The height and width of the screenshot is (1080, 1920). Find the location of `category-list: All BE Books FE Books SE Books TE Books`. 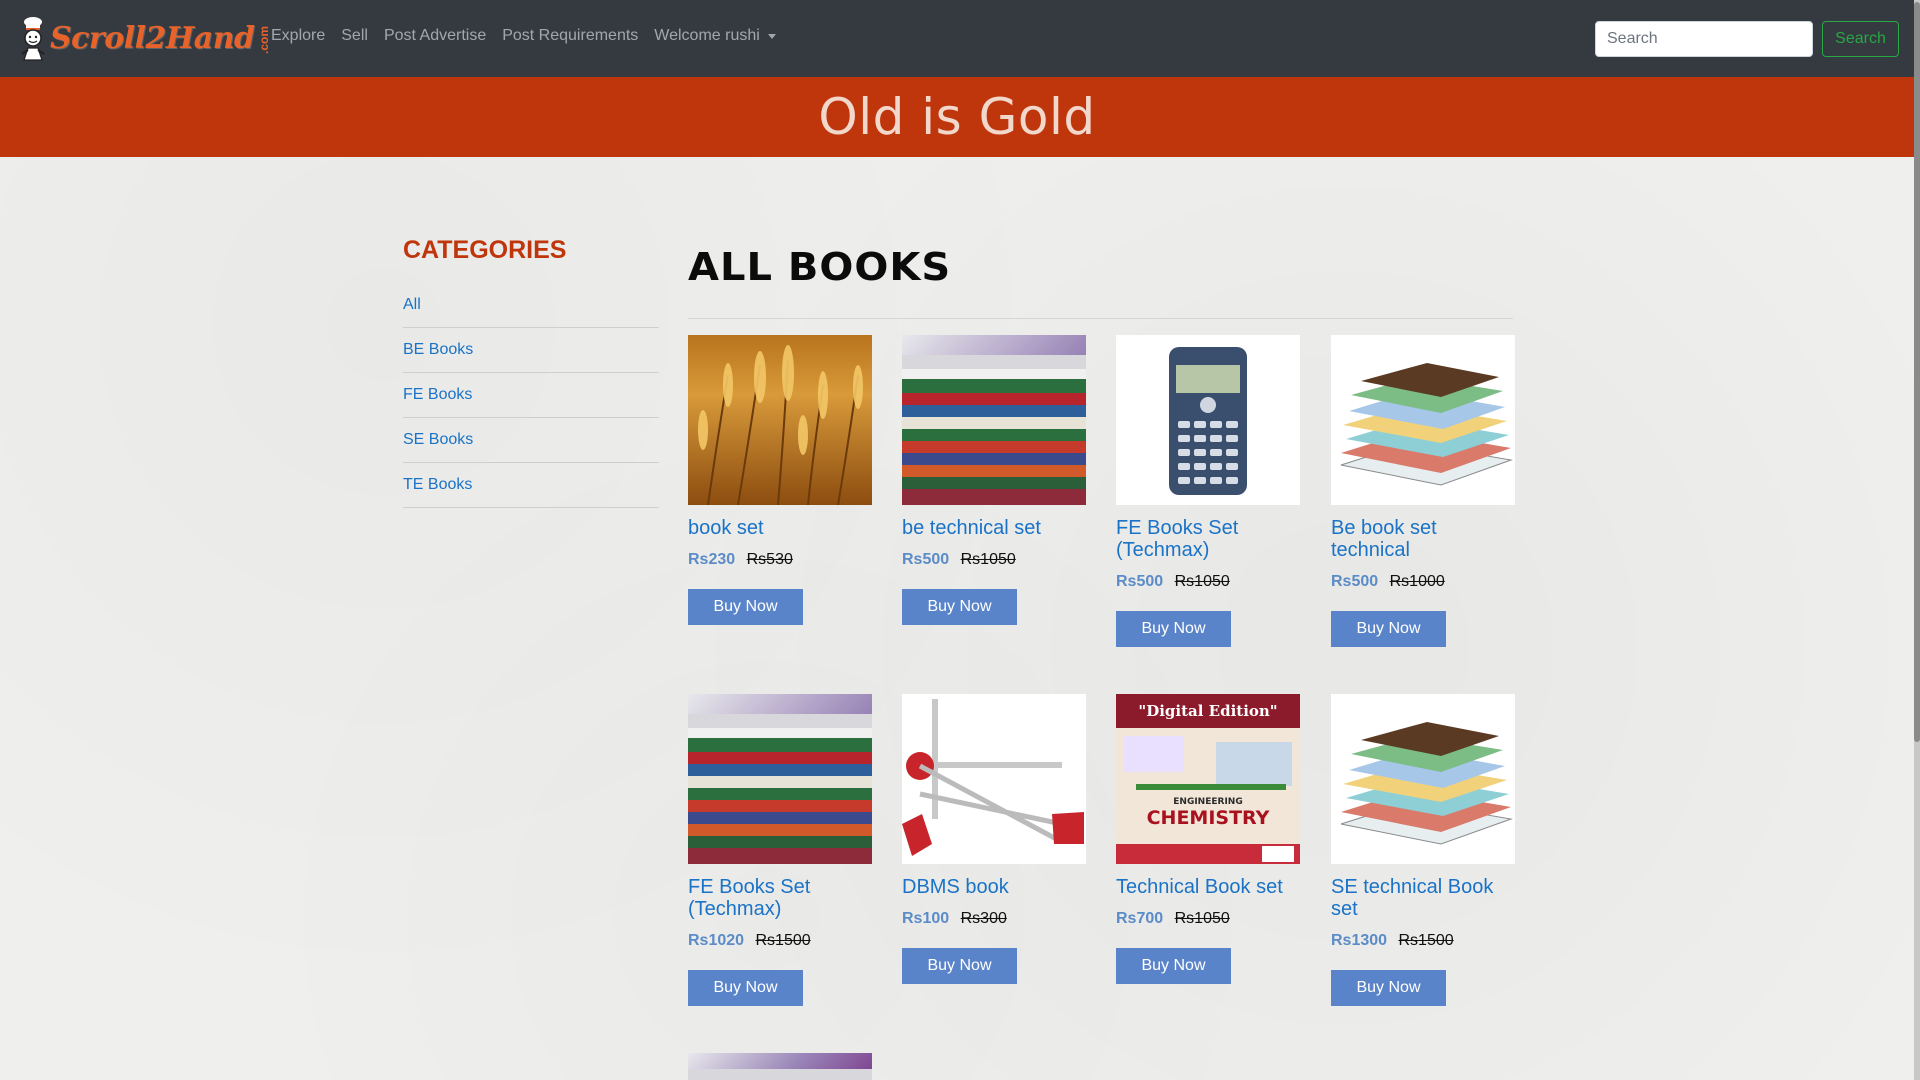

category-list: All BE Books FE Books SE Books TE Books is located at coordinates (531, 395).